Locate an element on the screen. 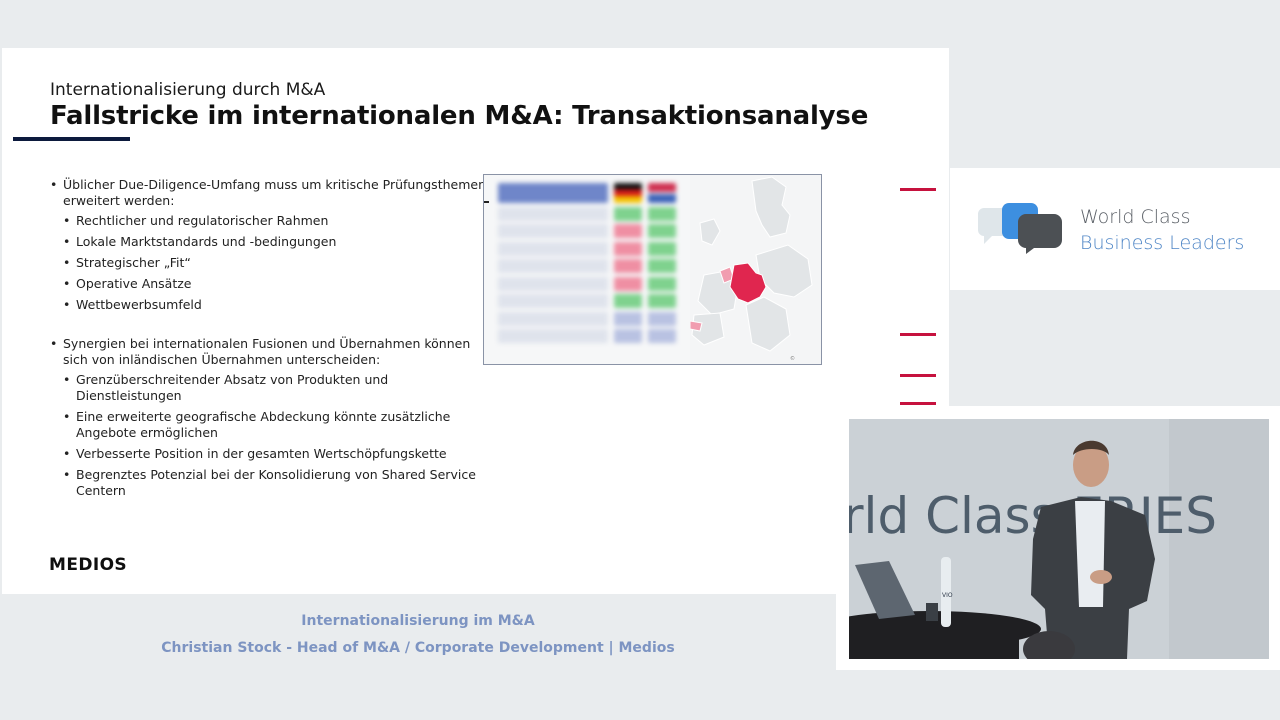  speaker-video-frame: rld Class ERIES VIO is located at coordinates (1058, 538).